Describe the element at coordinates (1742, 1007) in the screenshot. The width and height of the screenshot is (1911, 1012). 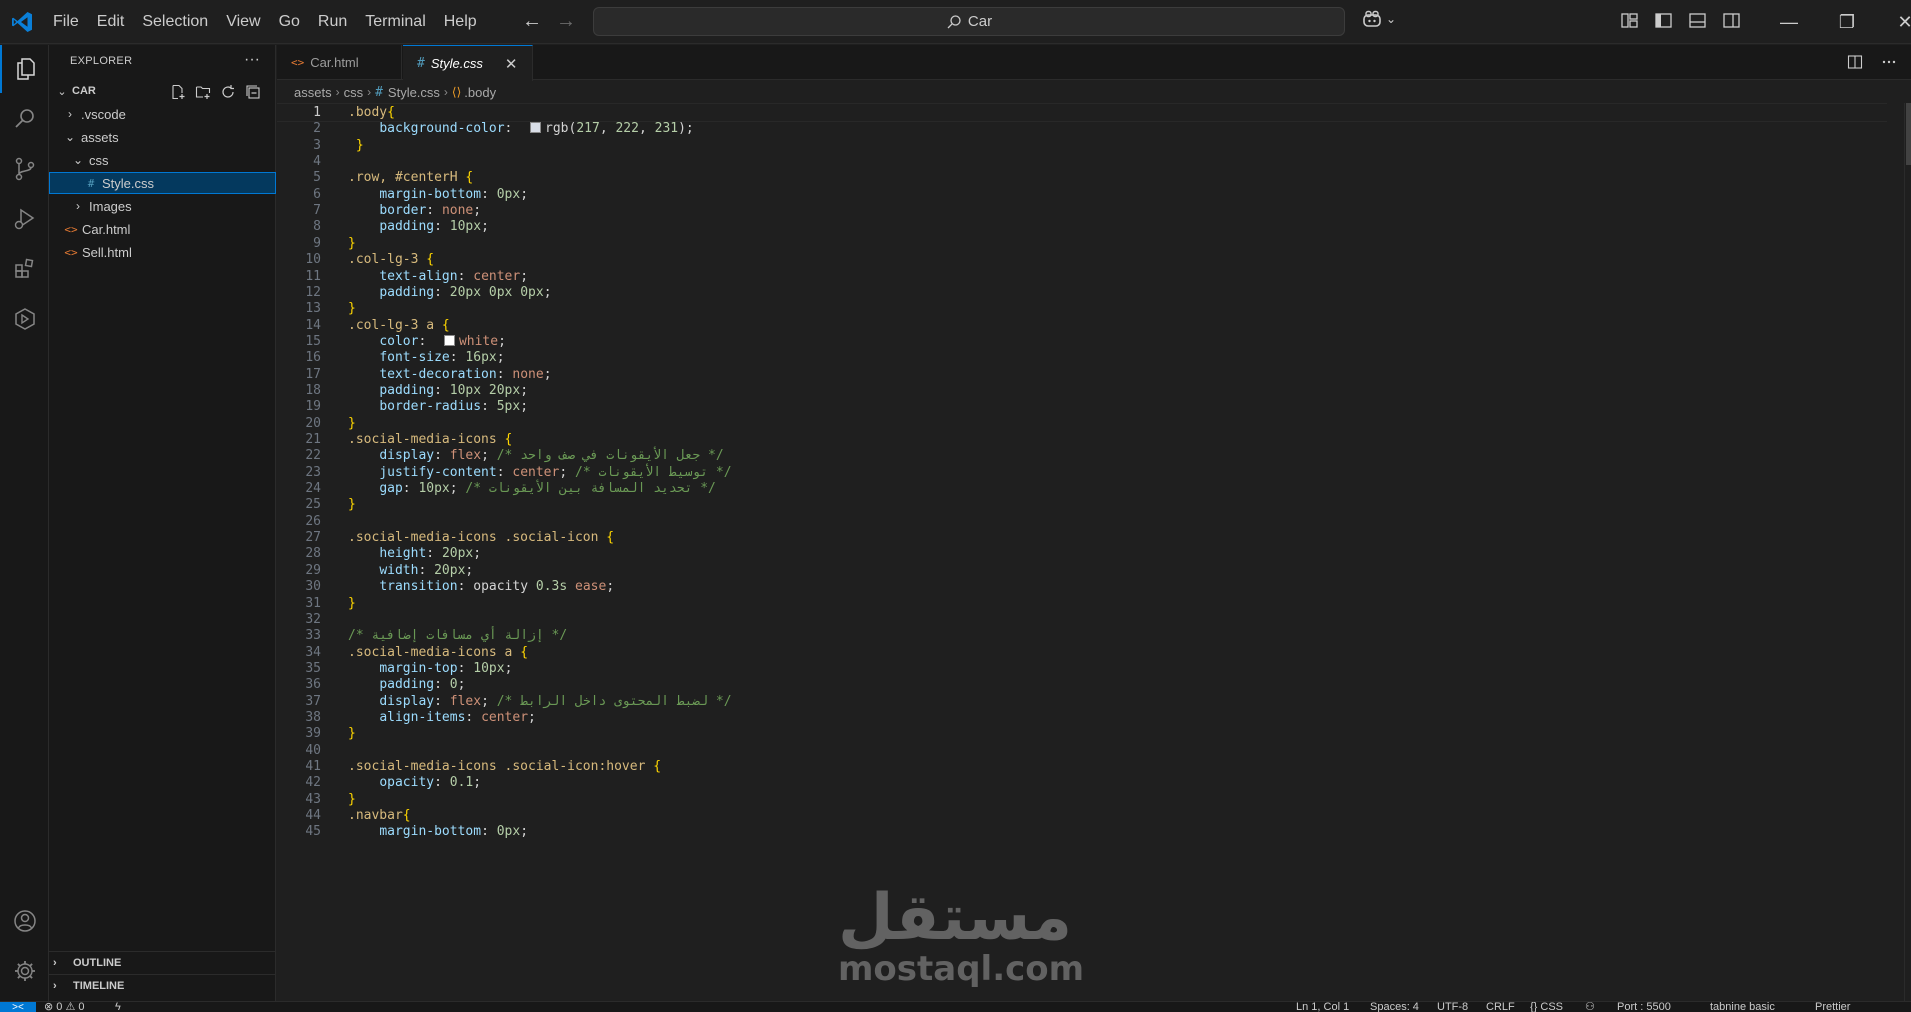
I see `tabnine-status: tabnine basic` at that location.